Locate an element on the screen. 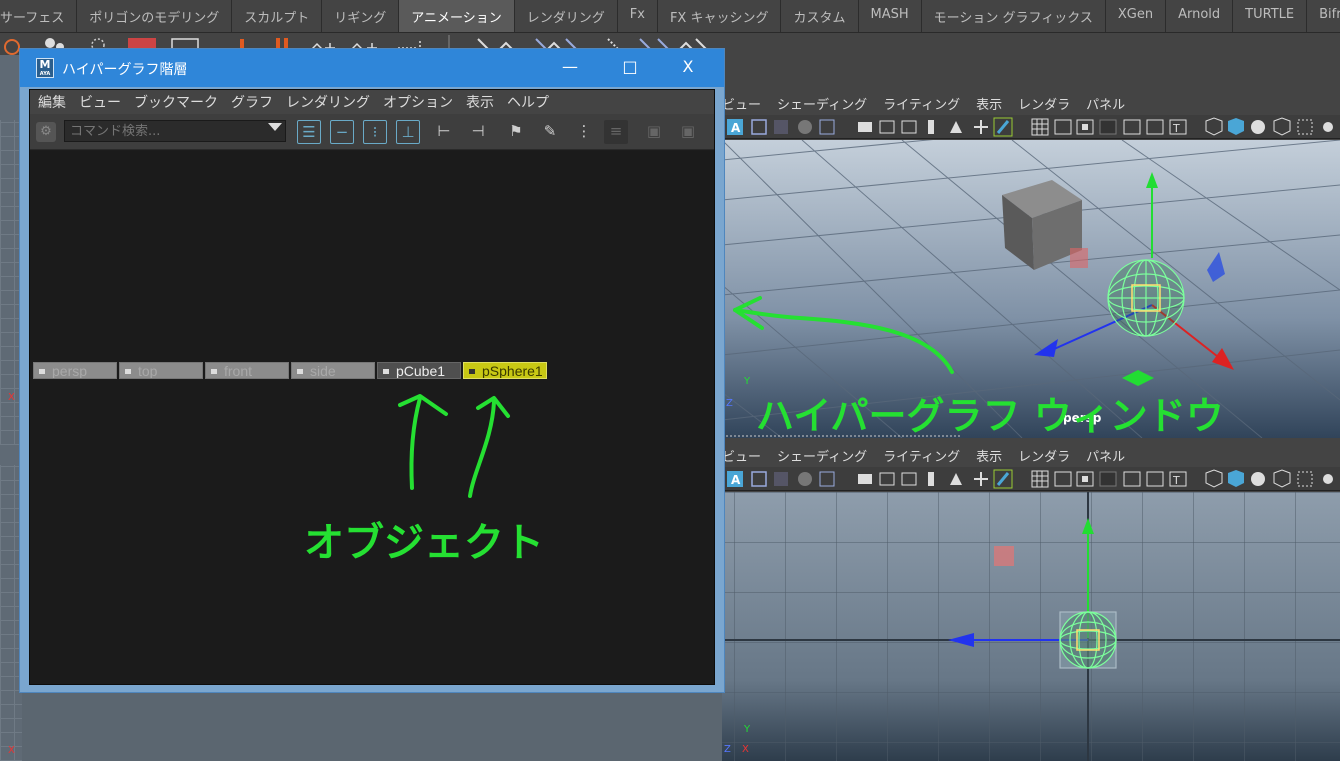 This screenshot has width=1340, height=761. node-top: top is located at coordinates (161, 370).